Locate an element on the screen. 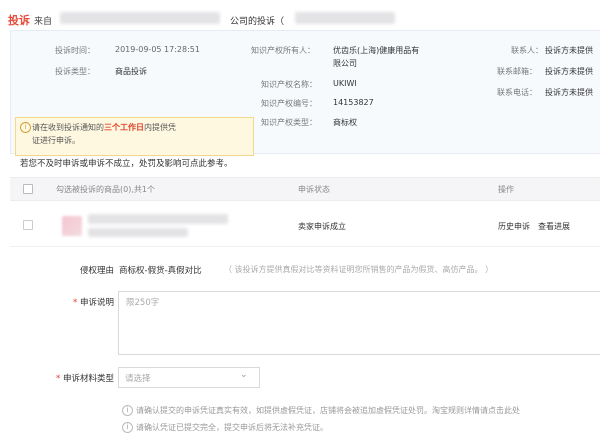 The width and height of the screenshot is (600, 437). ip-type-label: 知识产权类型： is located at coordinates (289, 122).